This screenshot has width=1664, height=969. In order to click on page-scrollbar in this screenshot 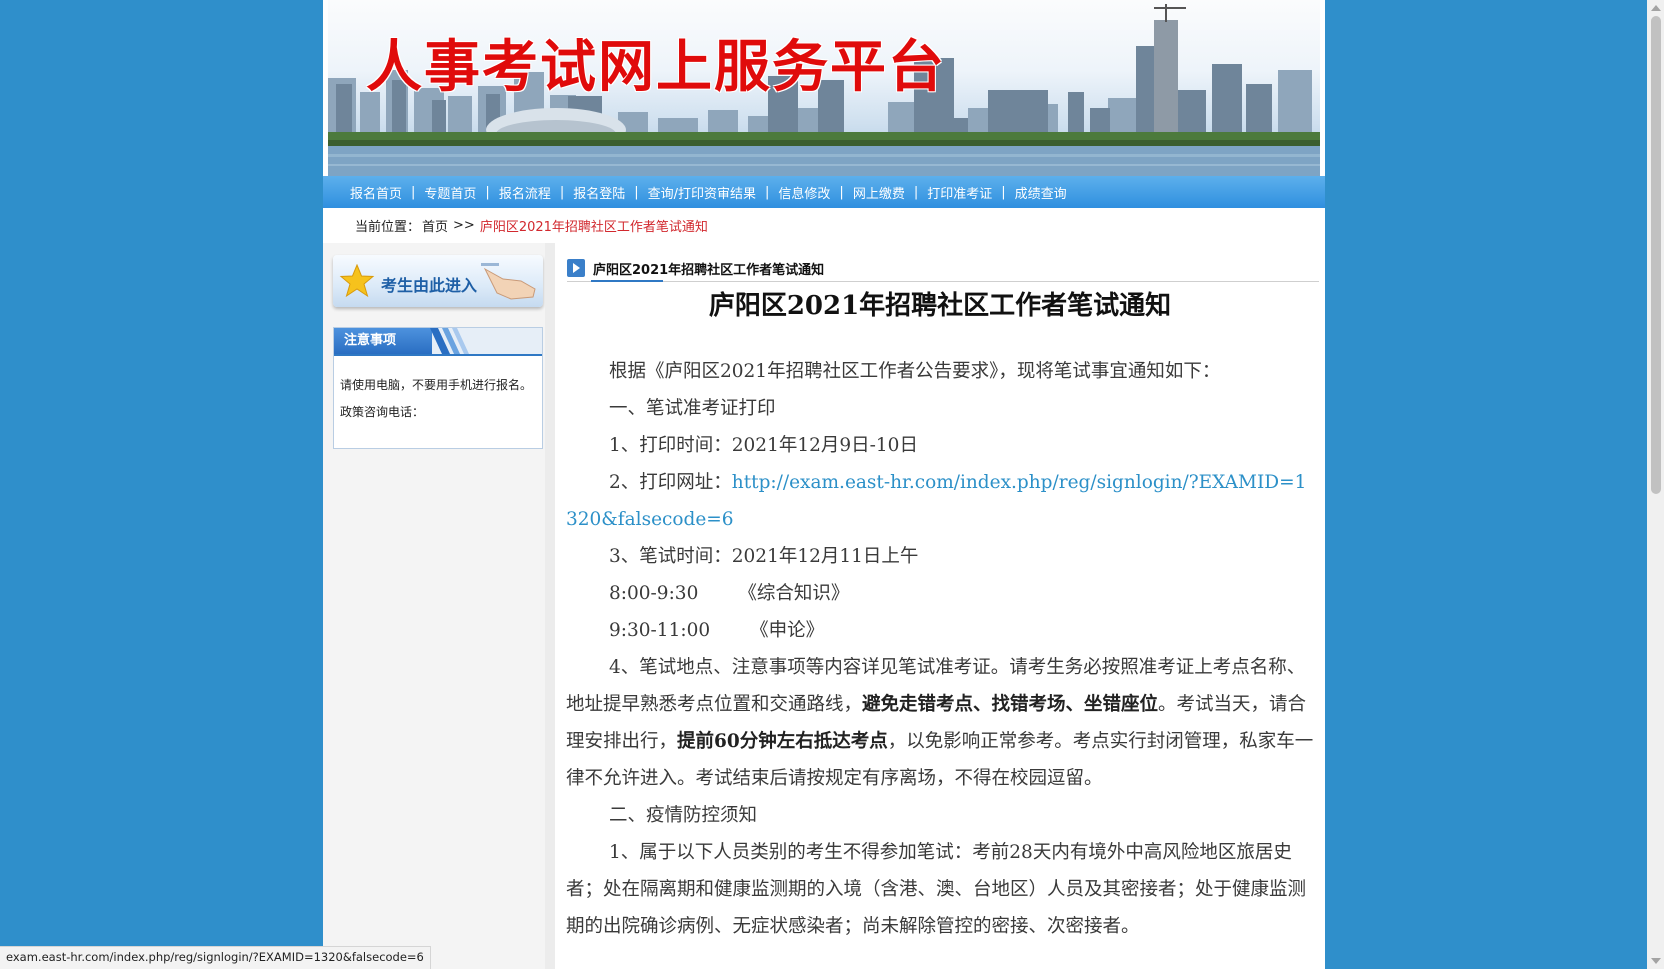, I will do `click(1655, 484)`.